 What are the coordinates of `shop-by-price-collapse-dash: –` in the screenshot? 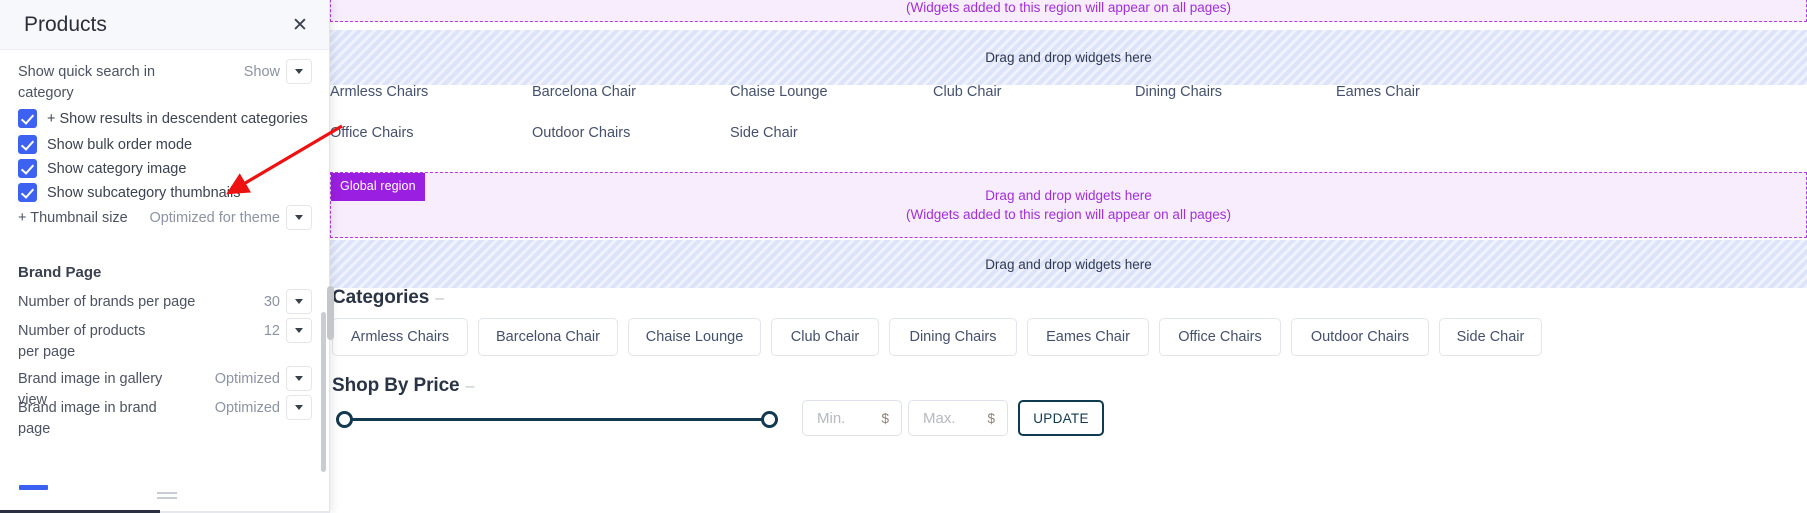 It's located at (470, 386).